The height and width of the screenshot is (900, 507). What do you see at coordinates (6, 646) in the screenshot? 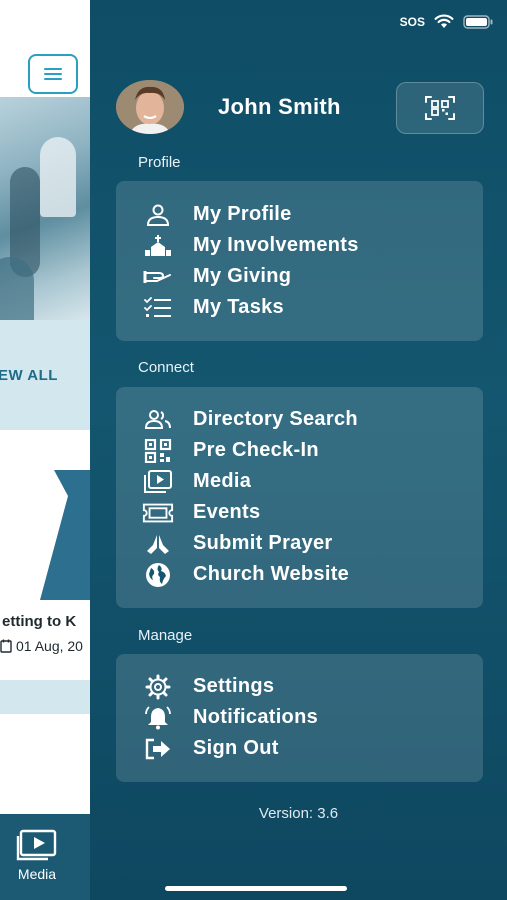
I see `calendar-icon` at bounding box center [6, 646].